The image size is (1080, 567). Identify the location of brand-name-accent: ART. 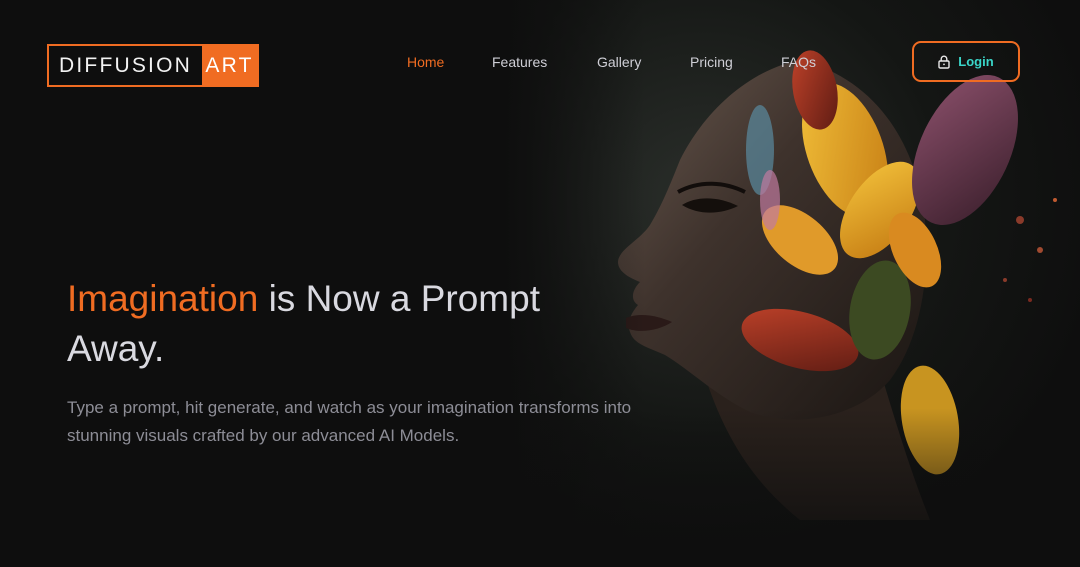
(229, 65).